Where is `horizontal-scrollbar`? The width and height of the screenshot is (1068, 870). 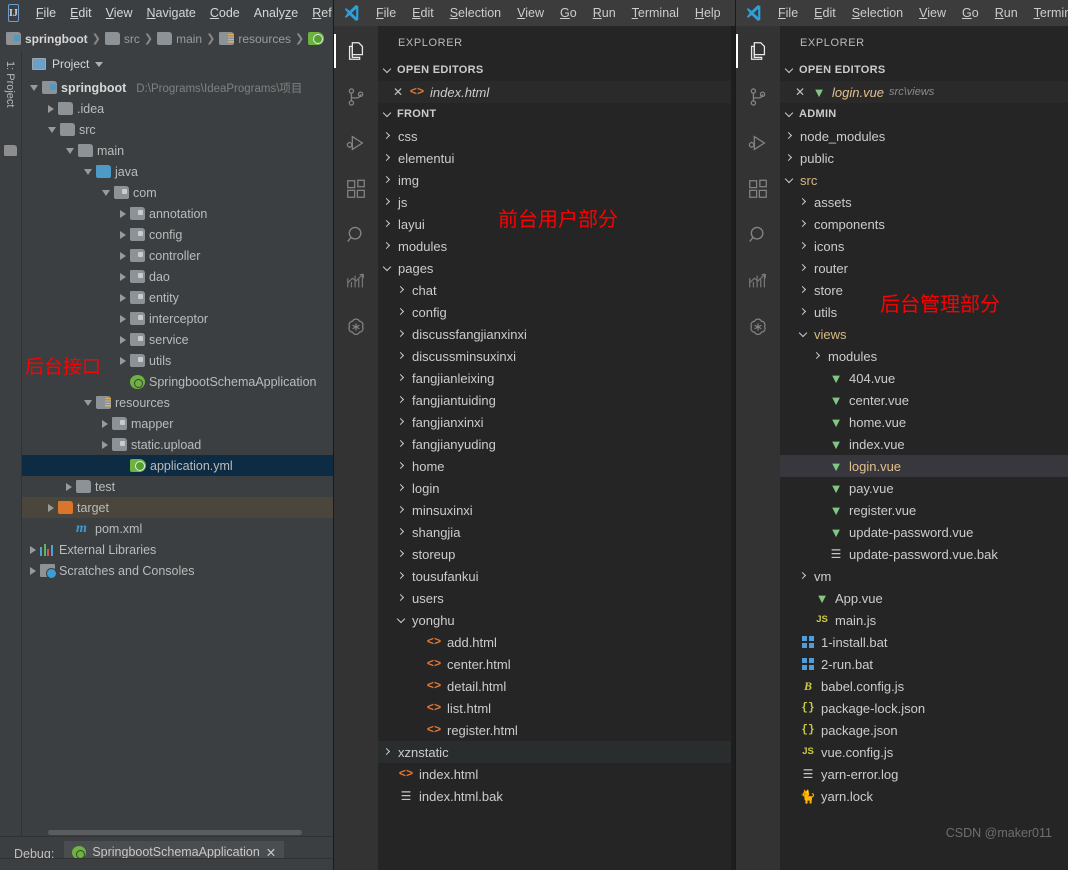 horizontal-scrollbar is located at coordinates (188, 832).